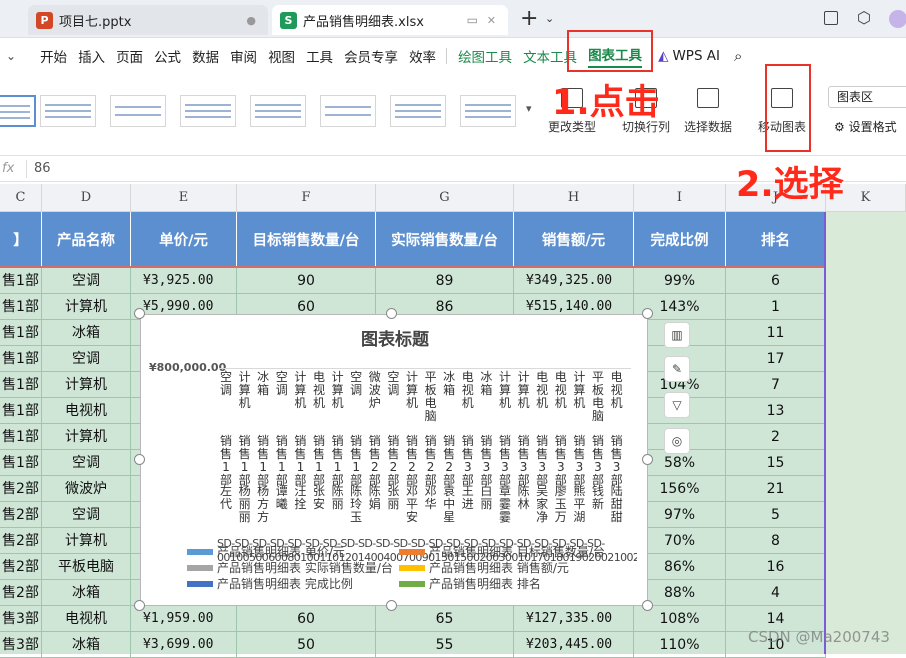 The width and height of the screenshot is (906, 658). What do you see at coordinates (445, 619) in the screenshot?
I see `table-cell: 65` at bounding box center [445, 619].